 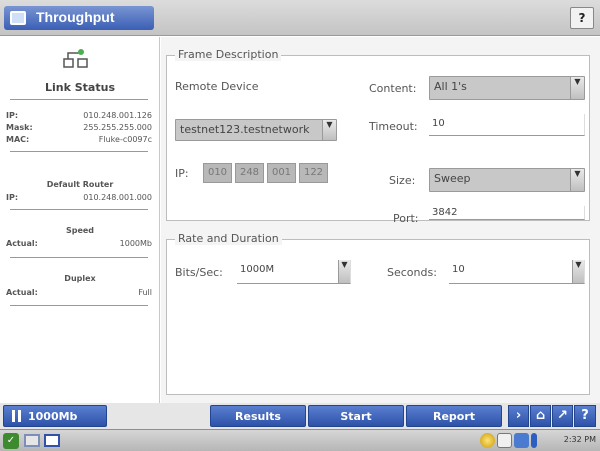 I want to click on speed-row: Actual: 1000Mb, so click(x=79, y=245).